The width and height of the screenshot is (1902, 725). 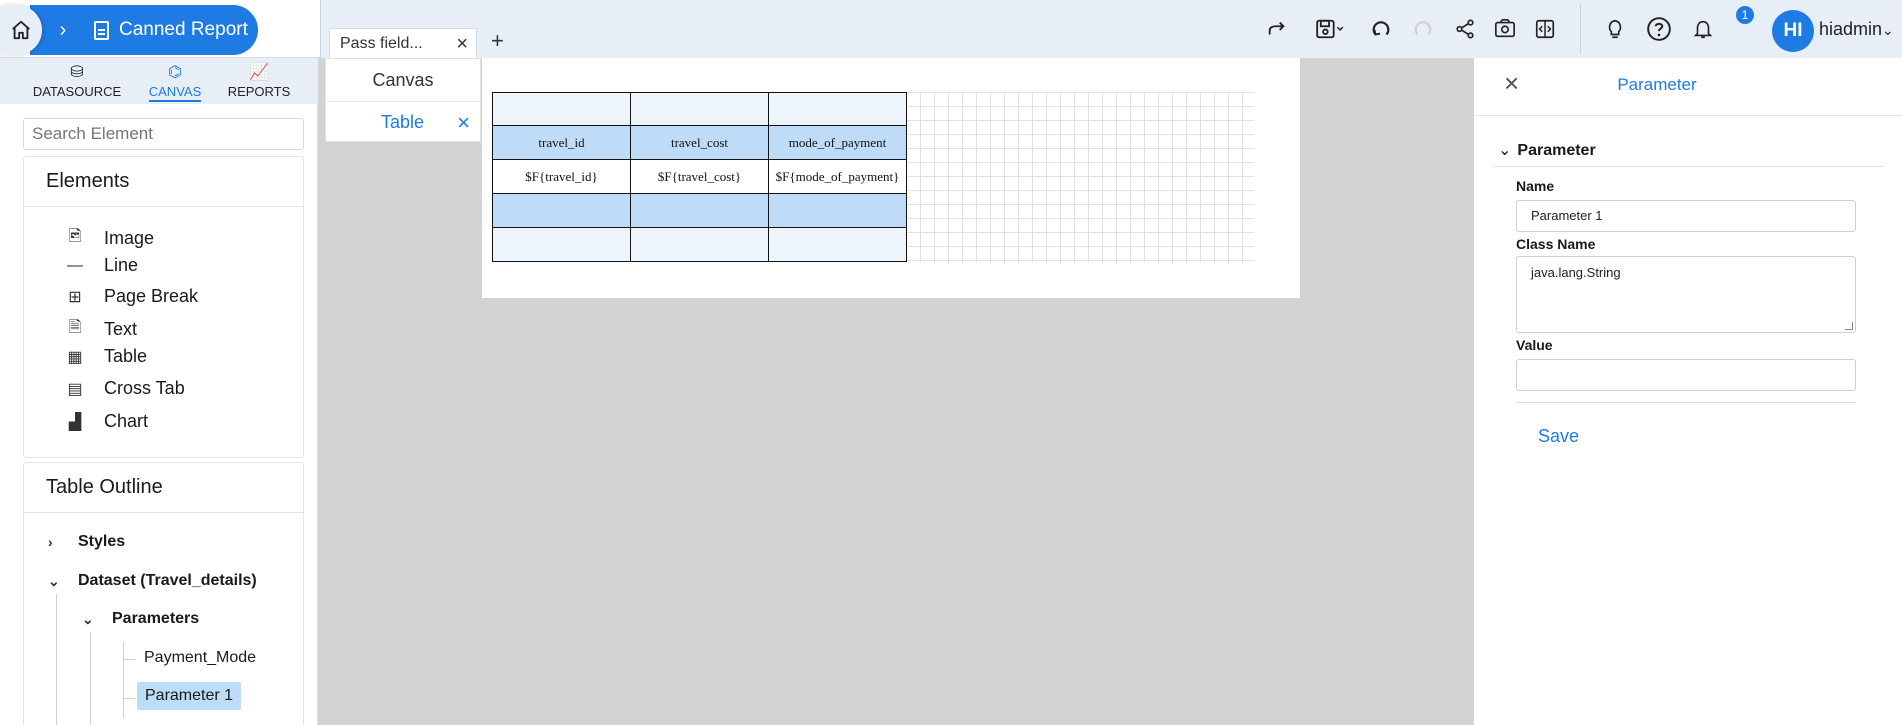 What do you see at coordinates (163, 134) in the screenshot?
I see `search-input` at bounding box center [163, 134].